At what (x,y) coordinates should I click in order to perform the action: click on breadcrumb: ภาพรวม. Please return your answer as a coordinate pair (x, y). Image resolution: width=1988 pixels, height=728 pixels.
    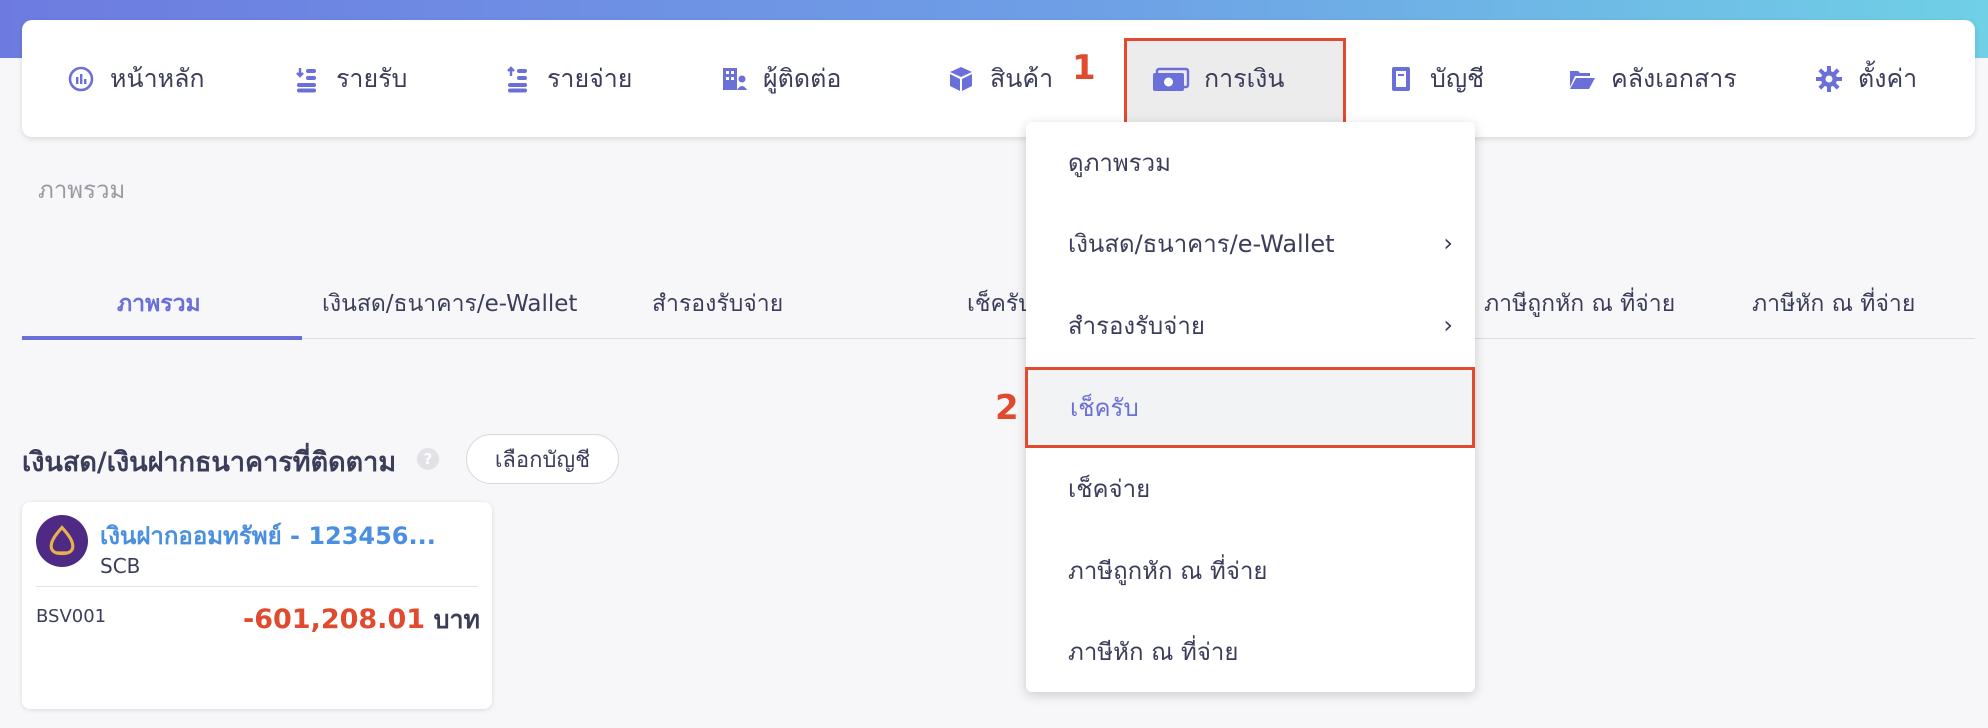
    Looking at the image, I should click on (82, 190).